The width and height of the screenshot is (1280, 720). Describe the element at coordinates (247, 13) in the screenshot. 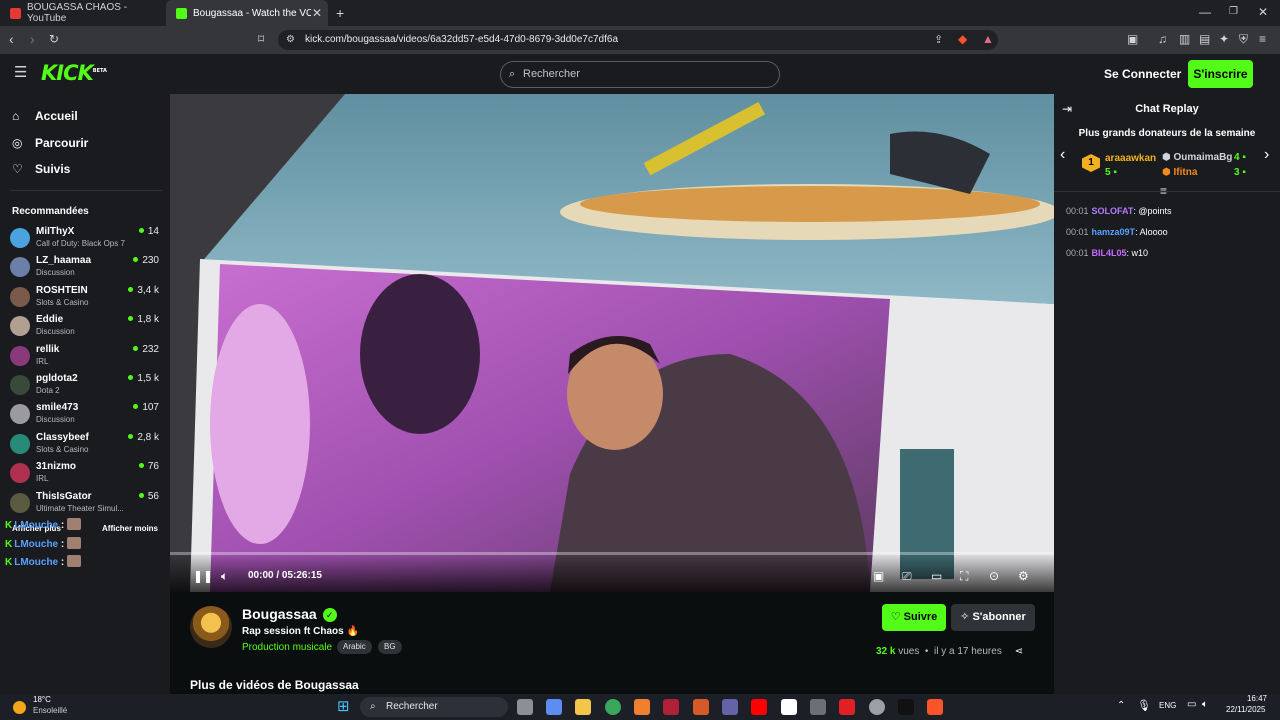

I see `tab-kick: Bougassaa - Watch the VOD on ✕` at that location.